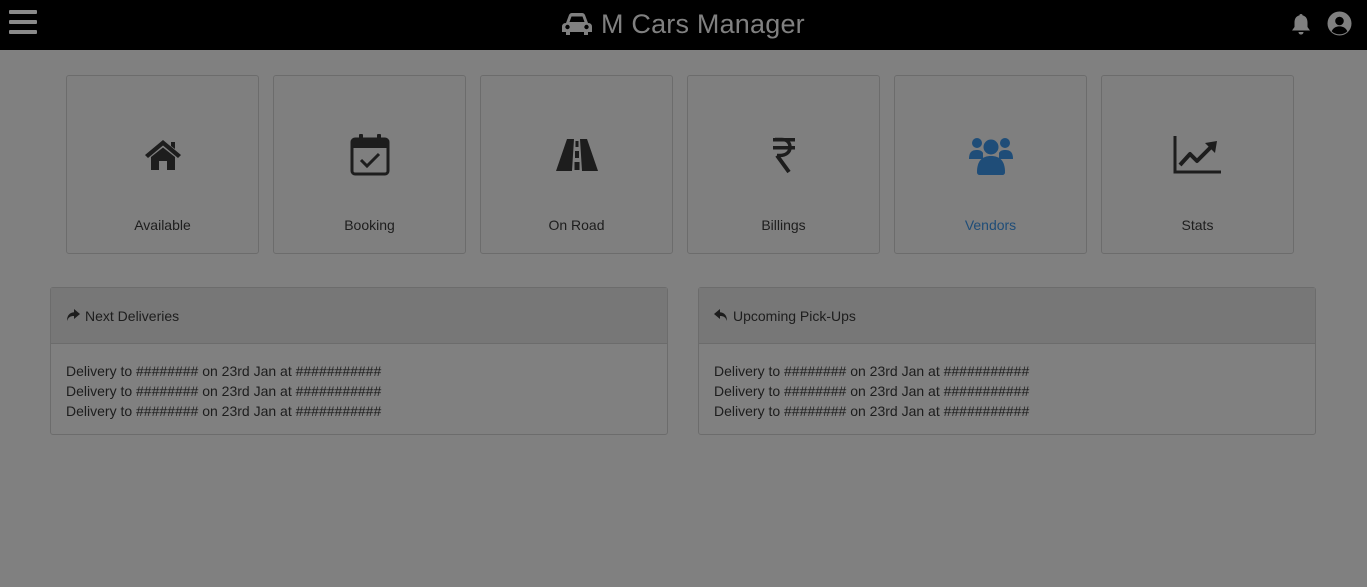  What do you see at coordinates (720, 315) in the screenshot?
I see `reply-arrow-icon` at bounding box center [720, 315].